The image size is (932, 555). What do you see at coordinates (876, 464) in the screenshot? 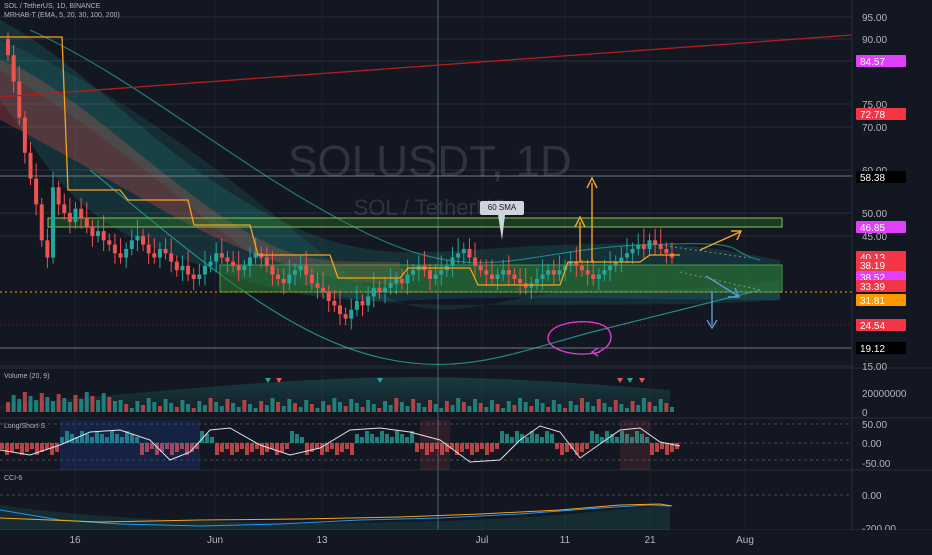
I see `ls-tick-label: -50.00` at bounding box center [876, 464].